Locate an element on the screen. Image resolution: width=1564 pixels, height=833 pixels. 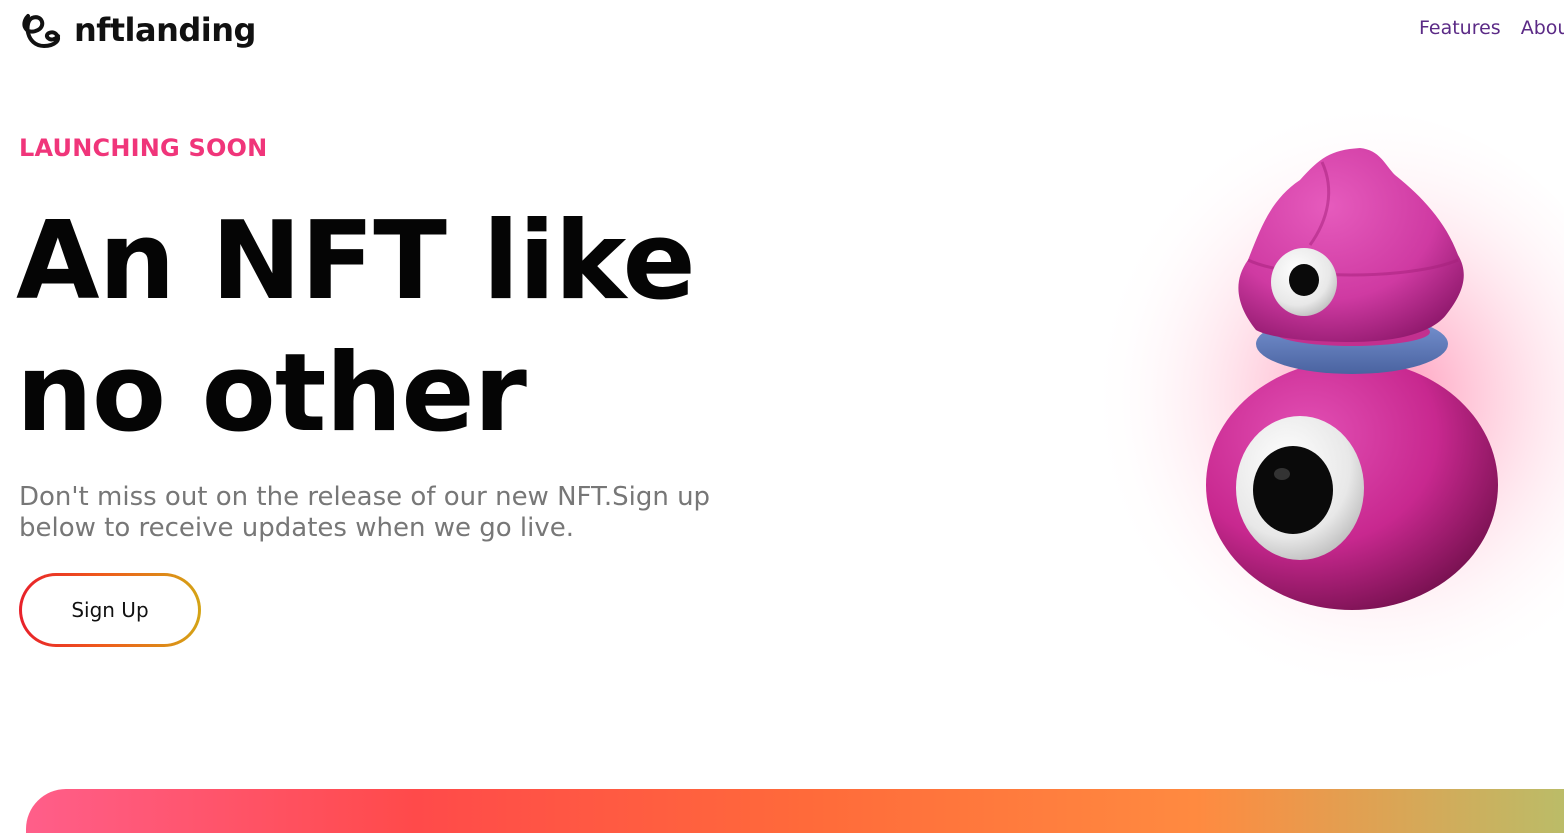
headline-line-2: no other is located at coordinates (271, 393).